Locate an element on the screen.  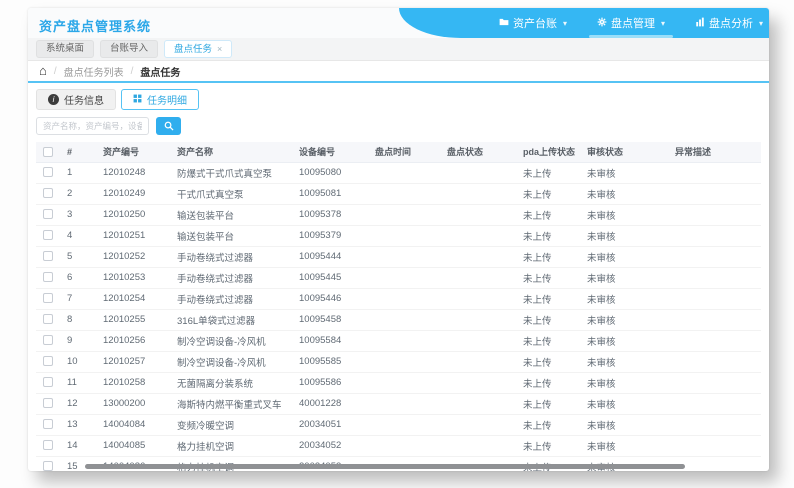
cell-asset-no: 14004085 is located at coordinates (135, 446).